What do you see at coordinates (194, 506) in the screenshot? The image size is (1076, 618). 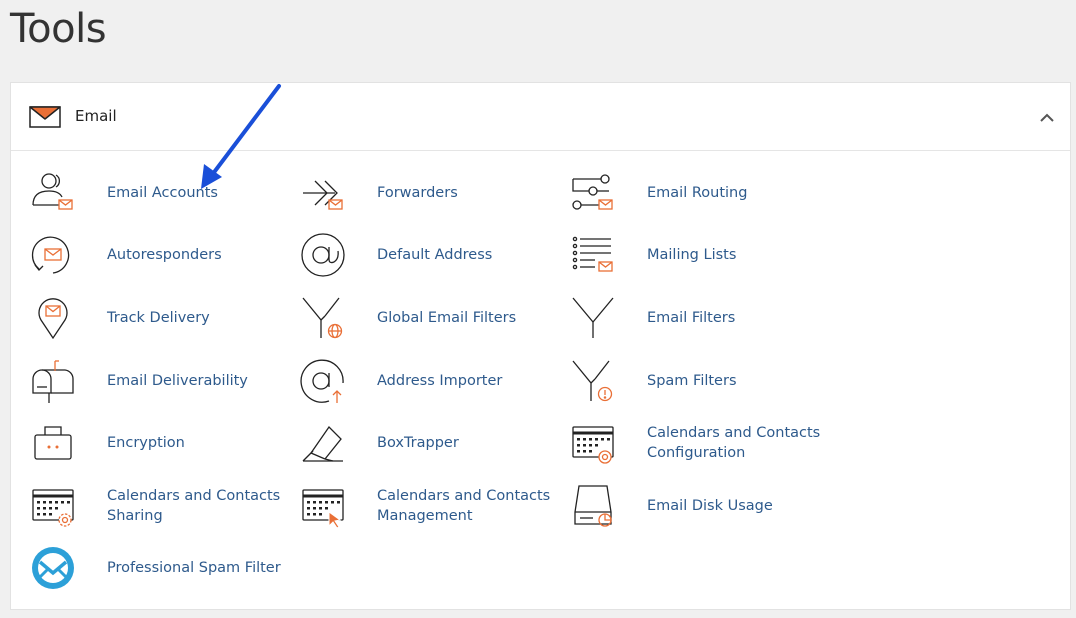 I see `item-label: Calendars and Contacts Sharing` at bounding box center [194, 506].